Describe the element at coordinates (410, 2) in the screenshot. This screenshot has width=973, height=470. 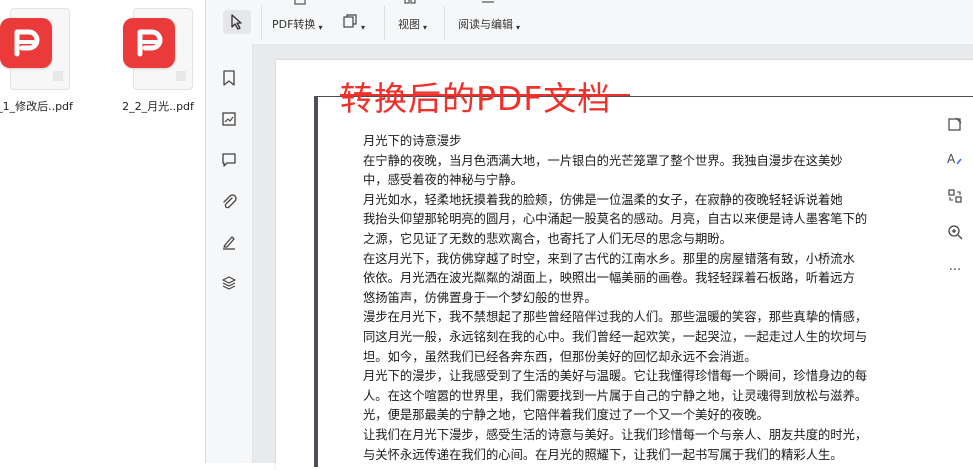
I see `view-icon` at that location.